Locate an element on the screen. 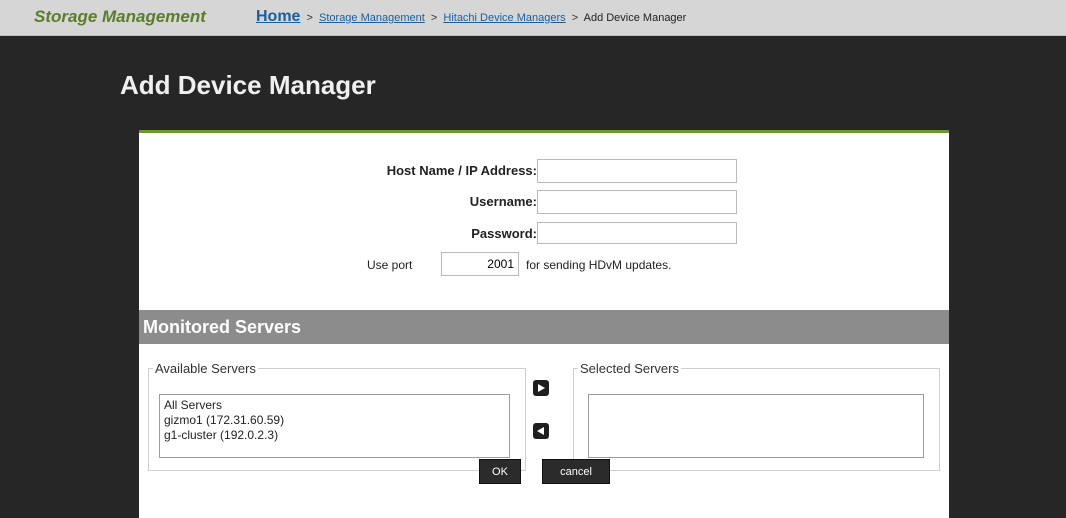 This screenshot has height=518, width=1066. port-prefix-label: Use port is located at coordinates (390, 265).